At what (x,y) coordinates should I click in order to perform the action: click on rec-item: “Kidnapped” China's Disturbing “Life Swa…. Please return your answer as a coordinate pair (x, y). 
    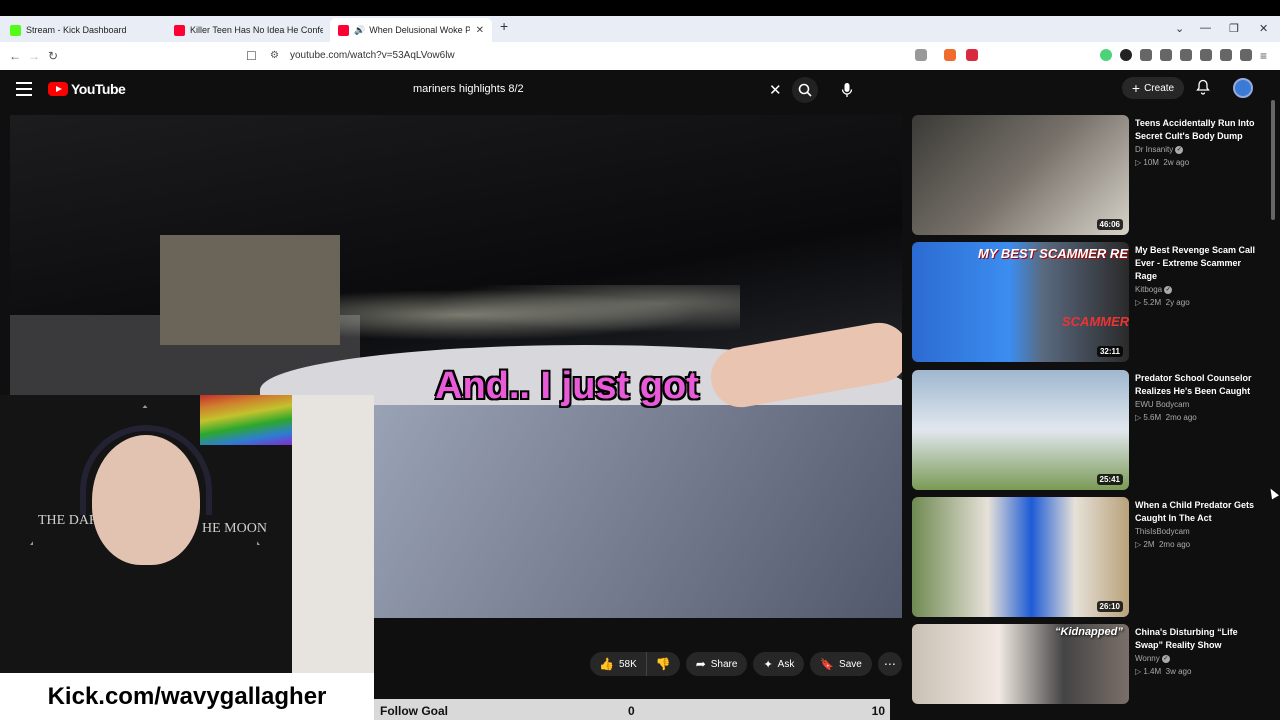
    Looking at the image, I should click on (1089, 664).